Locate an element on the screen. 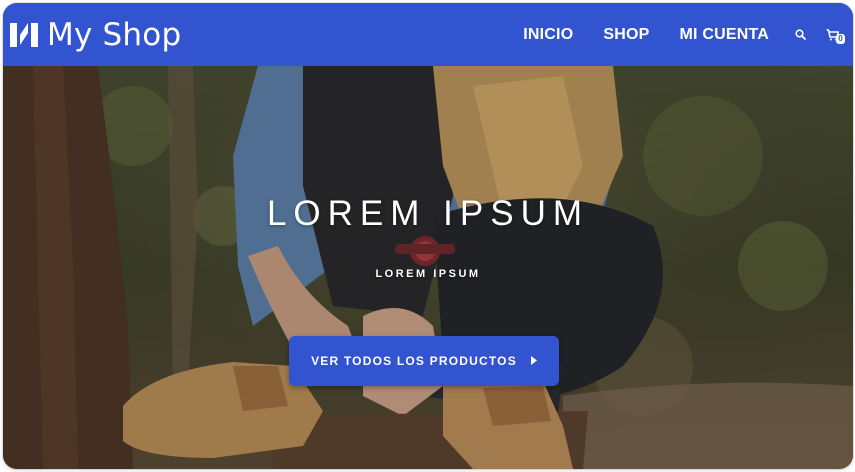  view-all-products-button: VER TODOS LOS PRODUCTOS is located at coordinates (424, 361).